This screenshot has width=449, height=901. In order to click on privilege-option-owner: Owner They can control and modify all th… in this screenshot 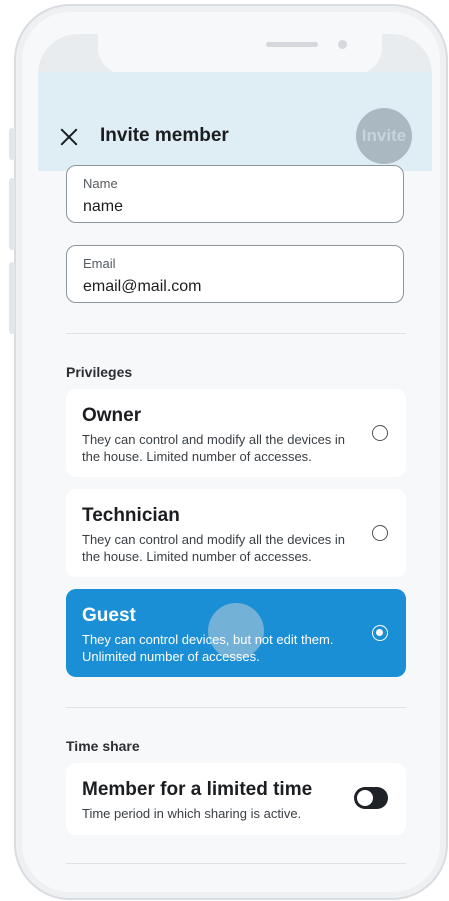, I will do `click(236, 433)`.